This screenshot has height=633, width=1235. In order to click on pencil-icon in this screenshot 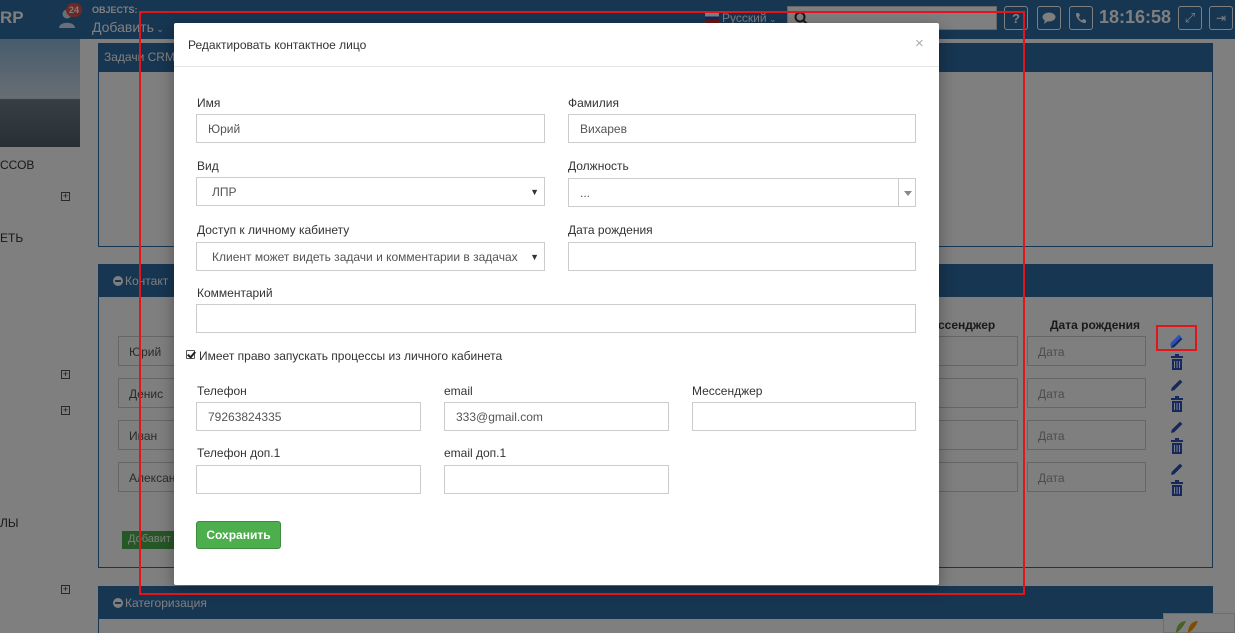, I will do `click(1176, 340)`.